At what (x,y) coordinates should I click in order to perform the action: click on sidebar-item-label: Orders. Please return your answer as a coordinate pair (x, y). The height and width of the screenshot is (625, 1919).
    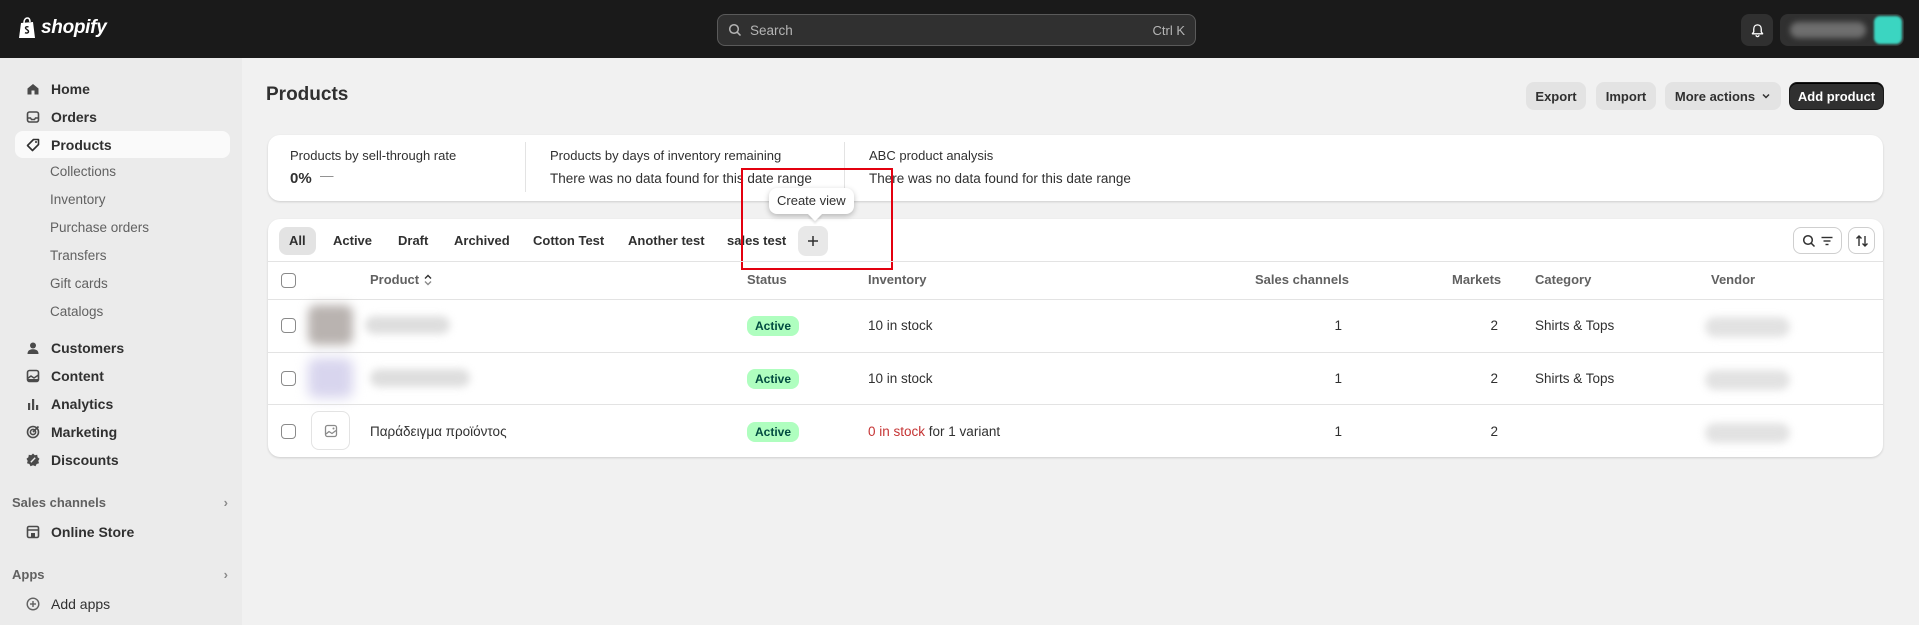
    Looking at the image, I should click on (74, 116).